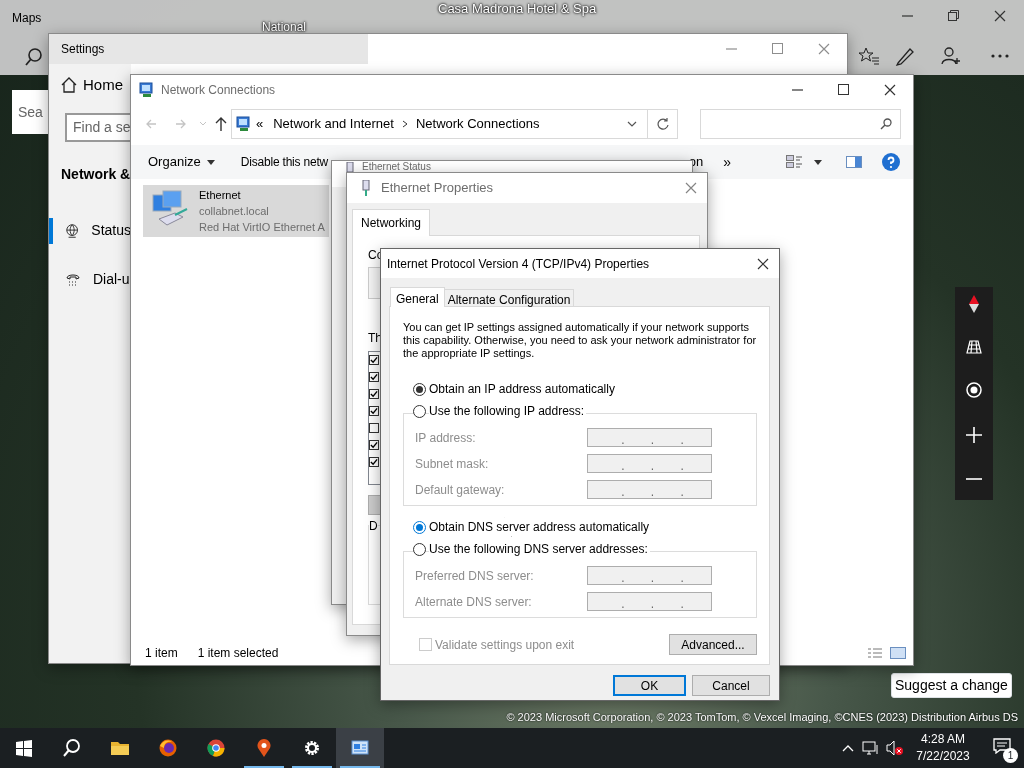  Describe the element at coordinates (869, 56) in the screenshot. I see `favorites-icon` at that location.